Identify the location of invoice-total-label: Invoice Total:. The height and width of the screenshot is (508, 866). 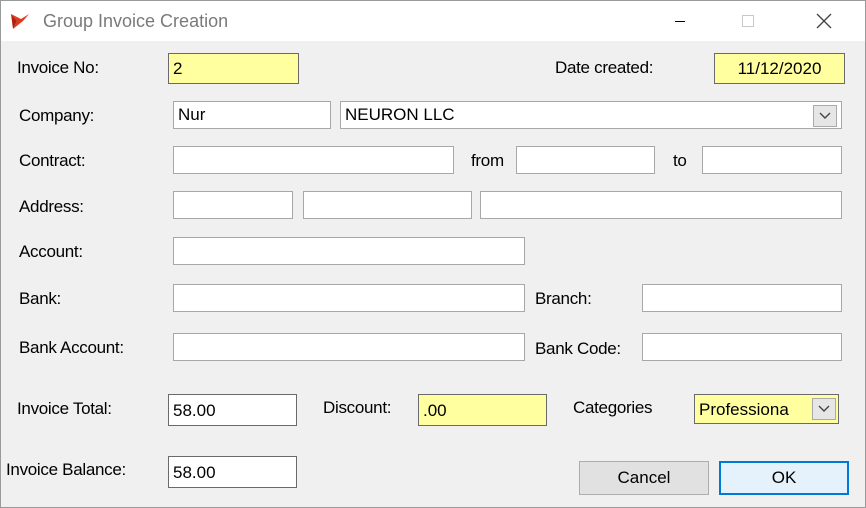
(64, 408).